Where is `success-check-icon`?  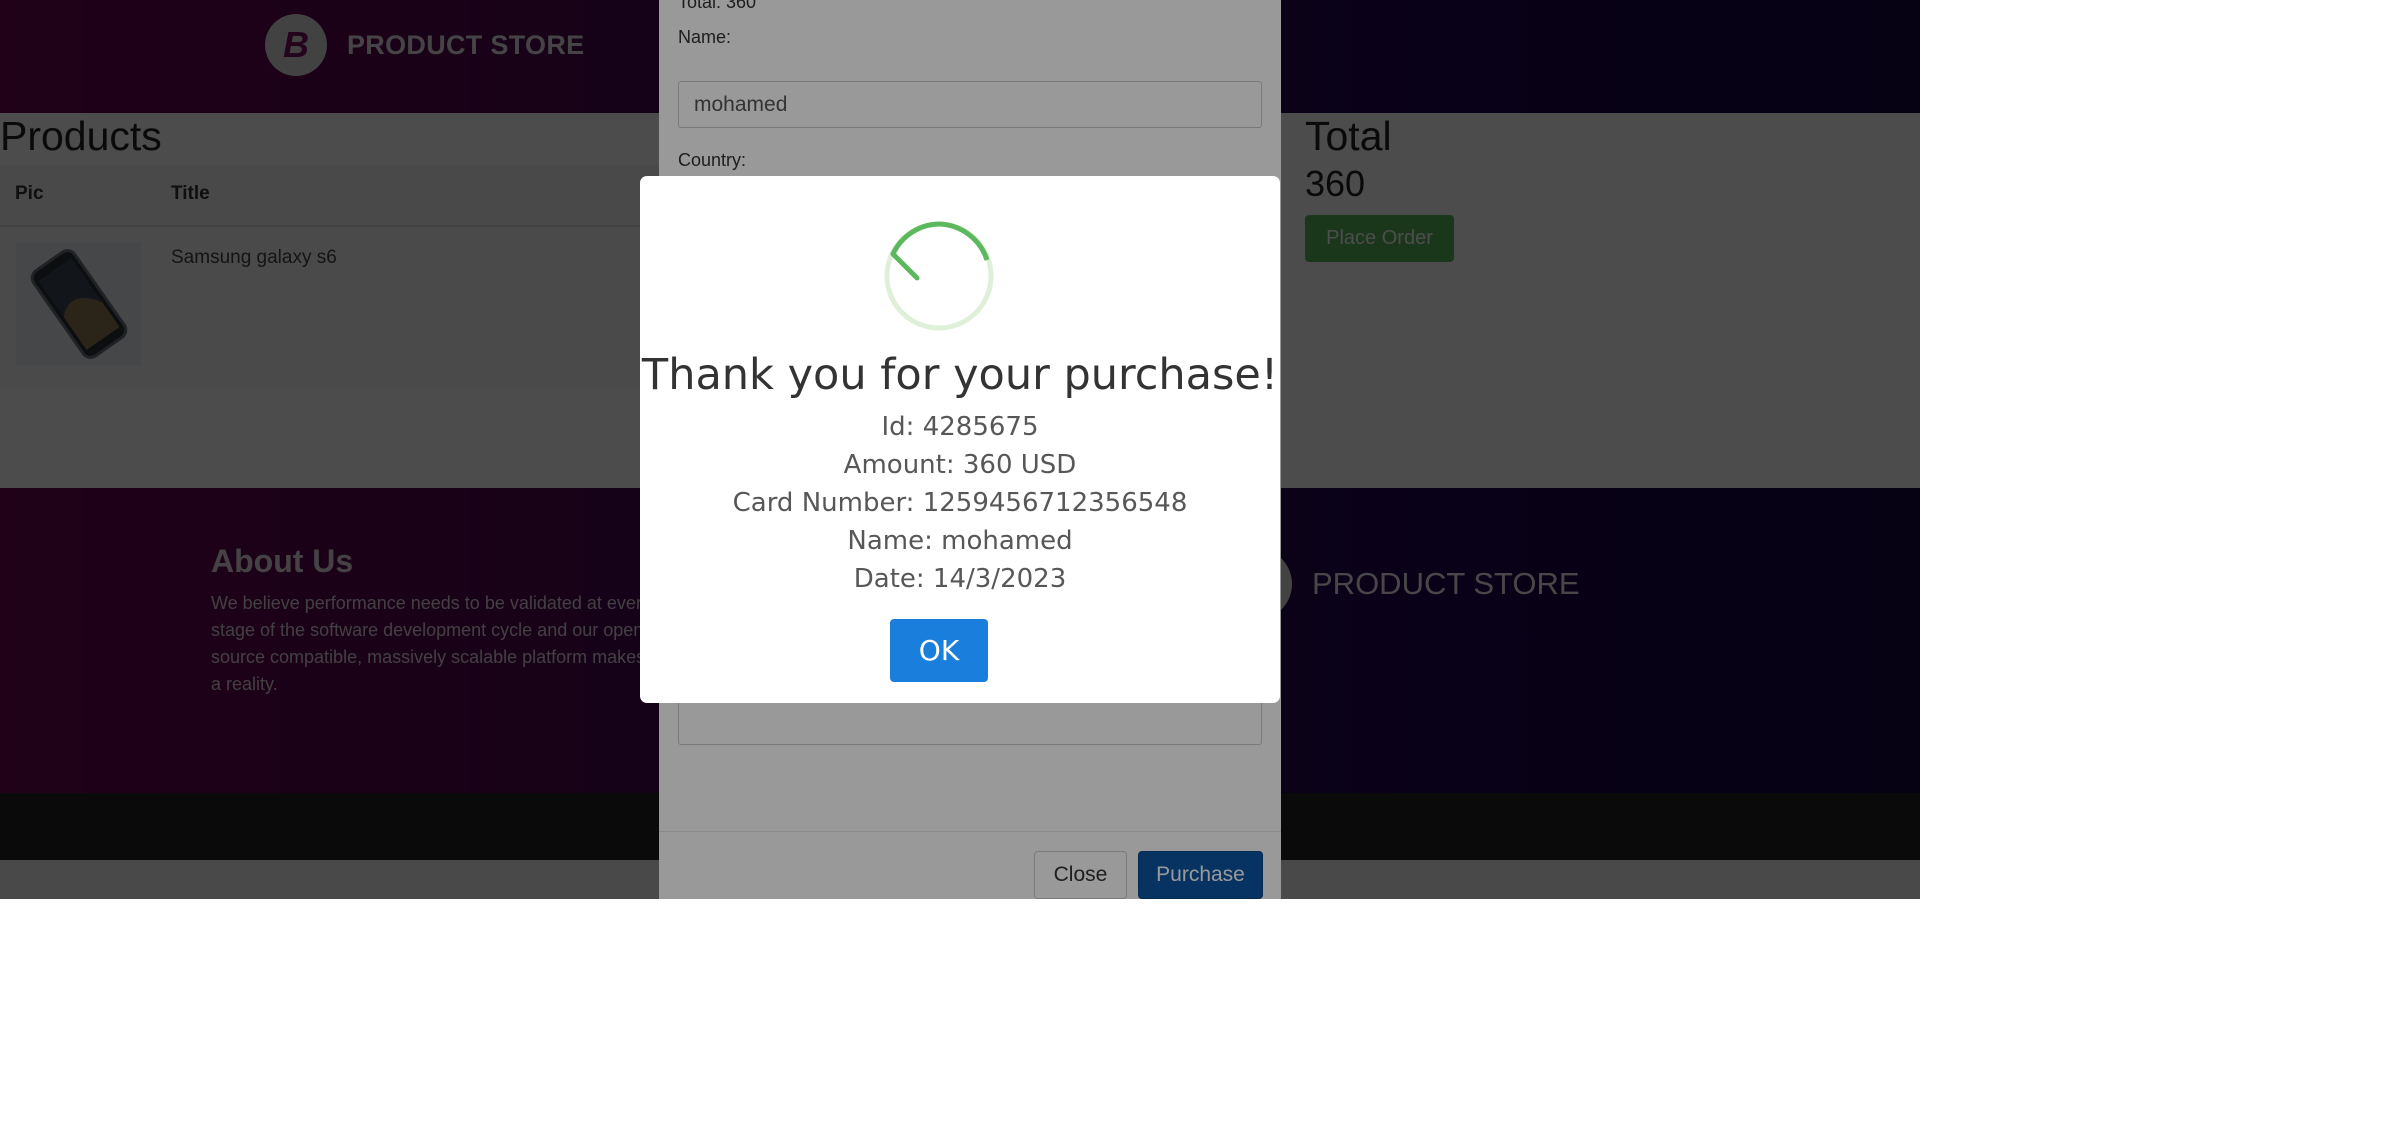
success-check-icon is located at coordinates (939, 276).